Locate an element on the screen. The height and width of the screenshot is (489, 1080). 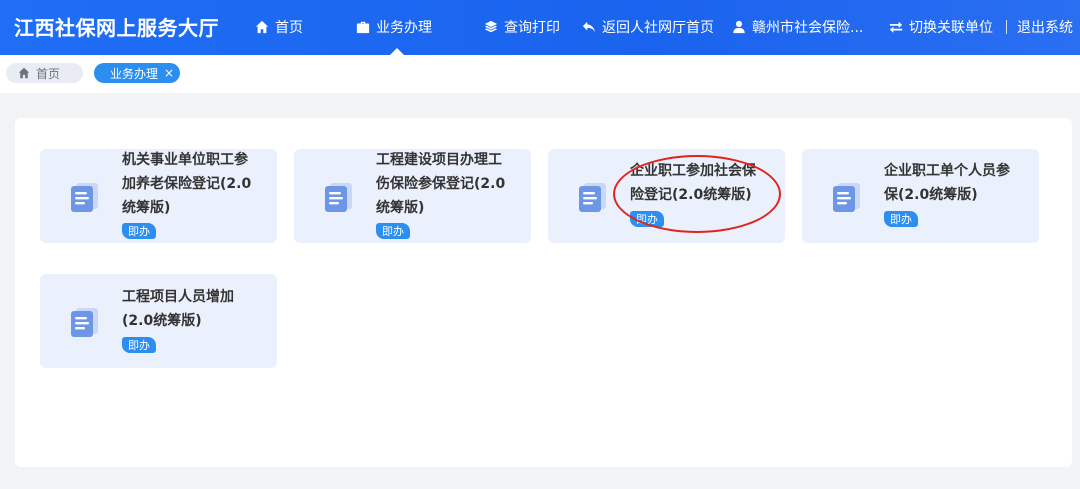
active-nav-indicator is located at coordinates (397, 51).